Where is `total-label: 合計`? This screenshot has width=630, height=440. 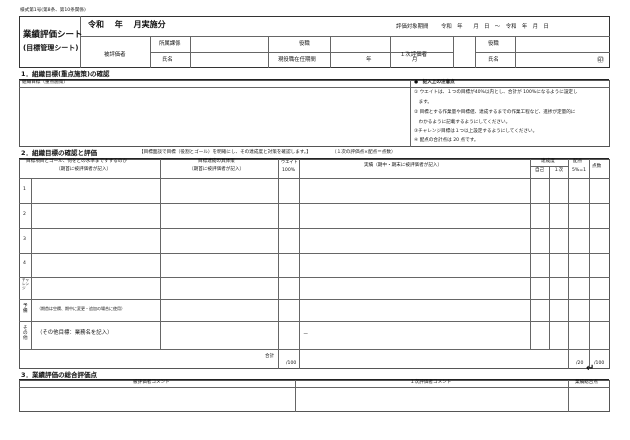 total-label: 合計 is located at coordinates (270, 356).